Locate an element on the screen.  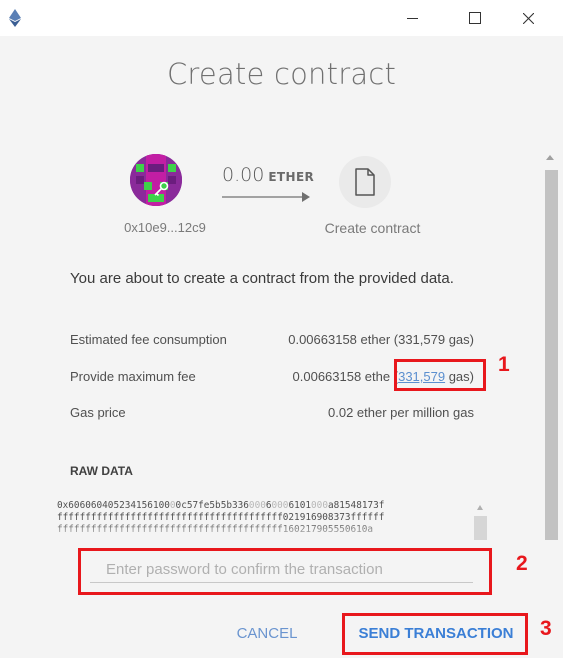
raw-data-segment: a81548173f is located at coordinates (356, 505).